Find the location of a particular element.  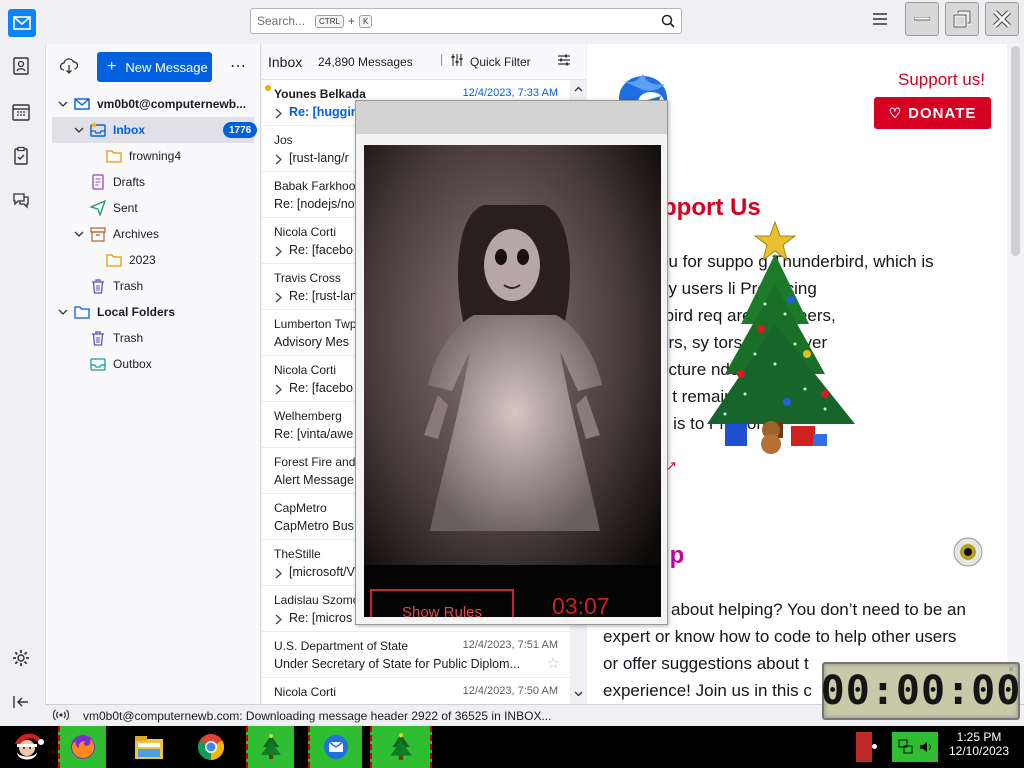

title-bar: Search... CTRL + K is located at coordinates (512, 22).